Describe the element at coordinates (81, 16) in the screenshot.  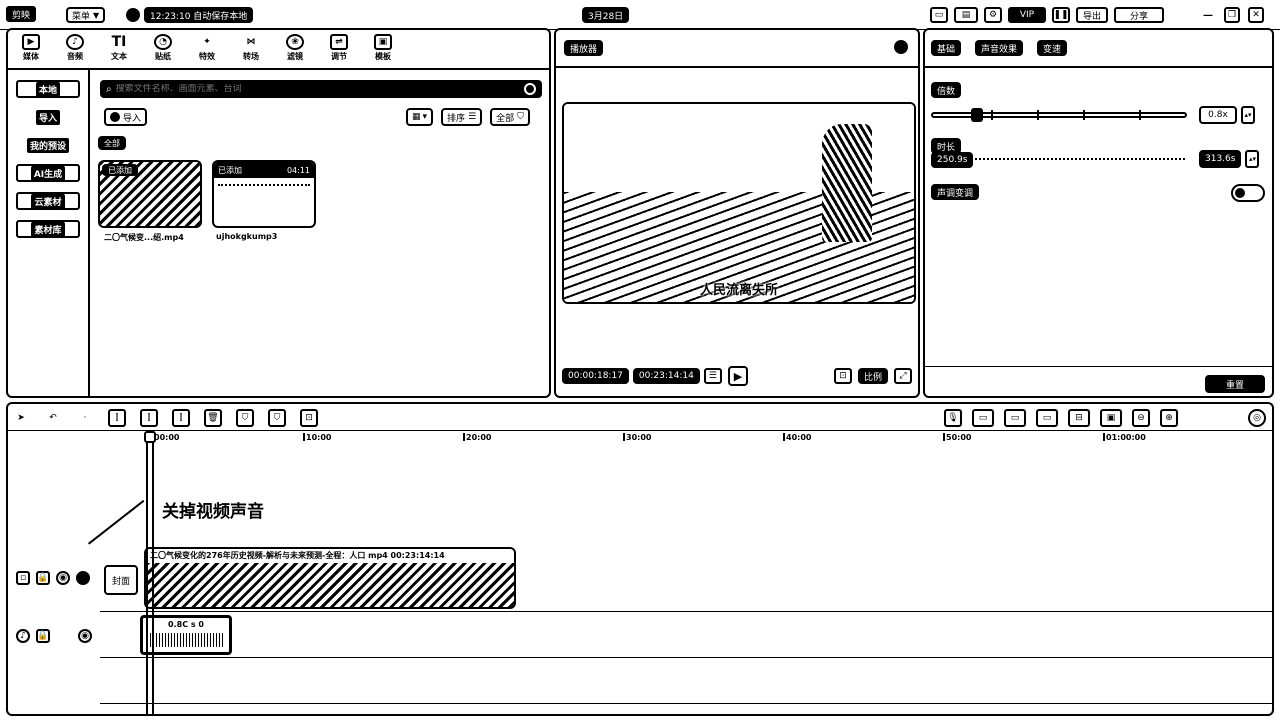
I see `menu-label: 菜单` at that location.